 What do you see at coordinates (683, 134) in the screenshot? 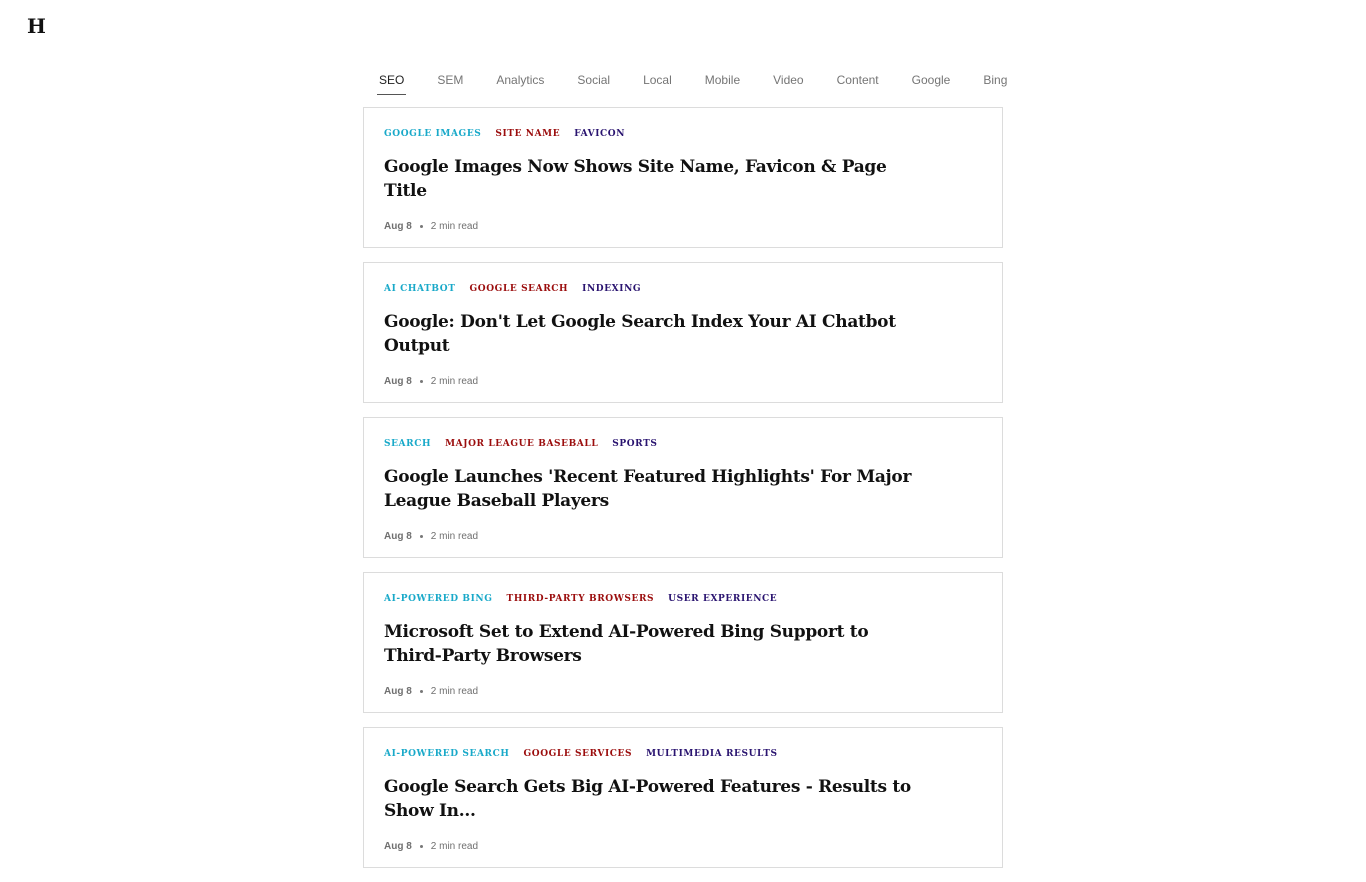
I see `article-tags: GOOGLE IMAGES SITE NAME FAVICON` at bounding box center [683, 134].